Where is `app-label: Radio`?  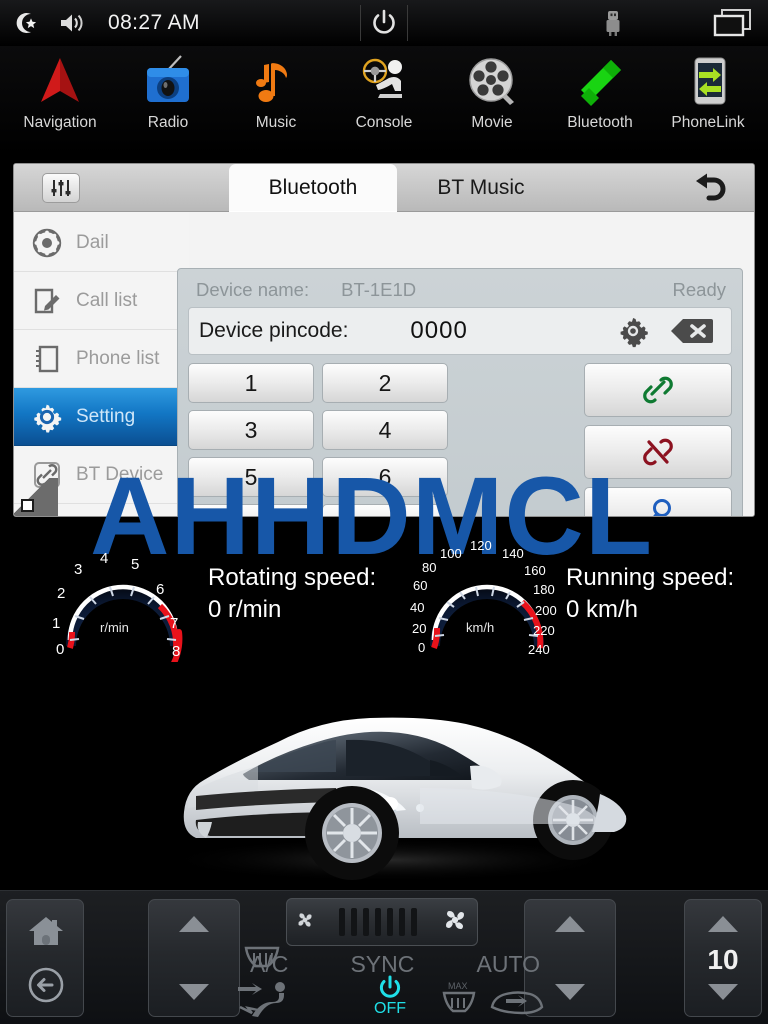 app-label: Radio is located at coordinates (168, 122).